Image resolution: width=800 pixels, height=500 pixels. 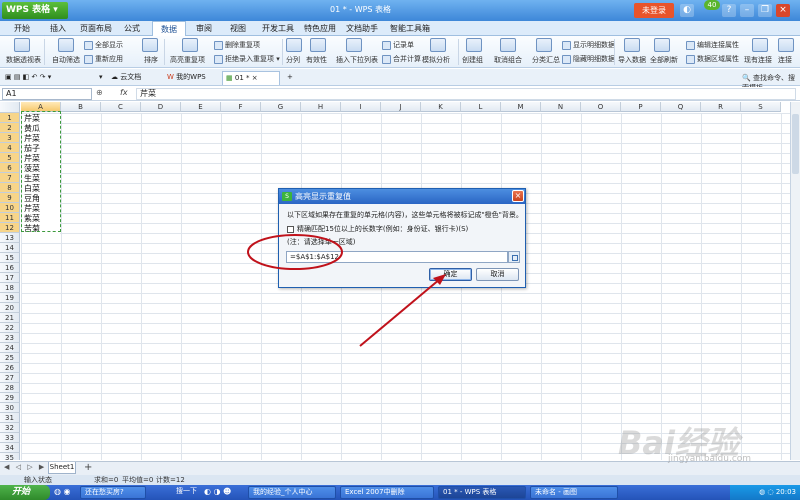 What do you see at coordinates (10, 118) in the screenshot?
I see `row-header-1: 1` at bounding box center [10, 118].